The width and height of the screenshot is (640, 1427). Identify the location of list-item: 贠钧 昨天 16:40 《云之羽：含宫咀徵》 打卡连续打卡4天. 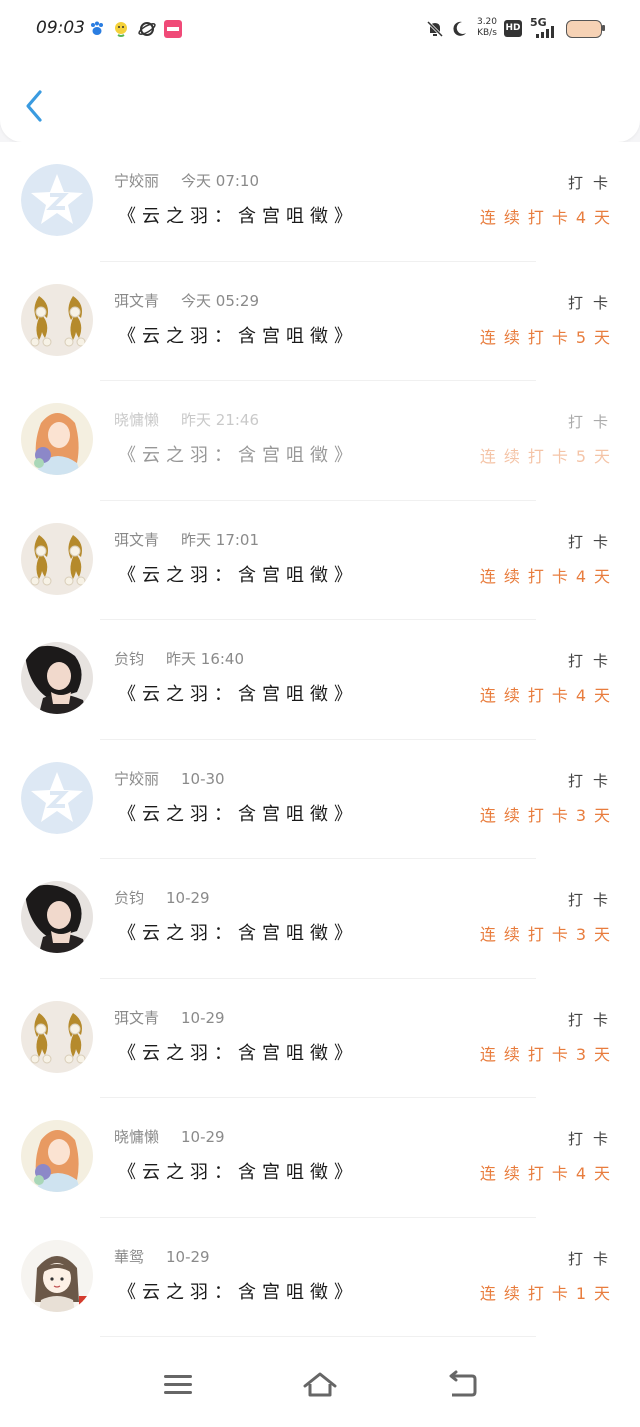
(320, 680).